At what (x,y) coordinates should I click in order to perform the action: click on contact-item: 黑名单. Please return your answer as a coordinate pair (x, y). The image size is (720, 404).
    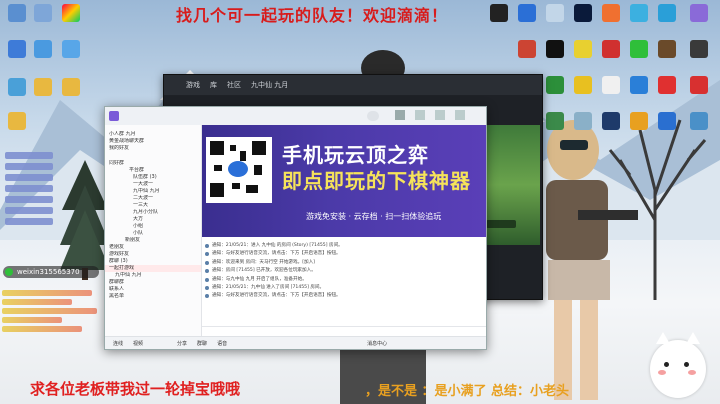
    Looking at the image, I should click on (153, 296).